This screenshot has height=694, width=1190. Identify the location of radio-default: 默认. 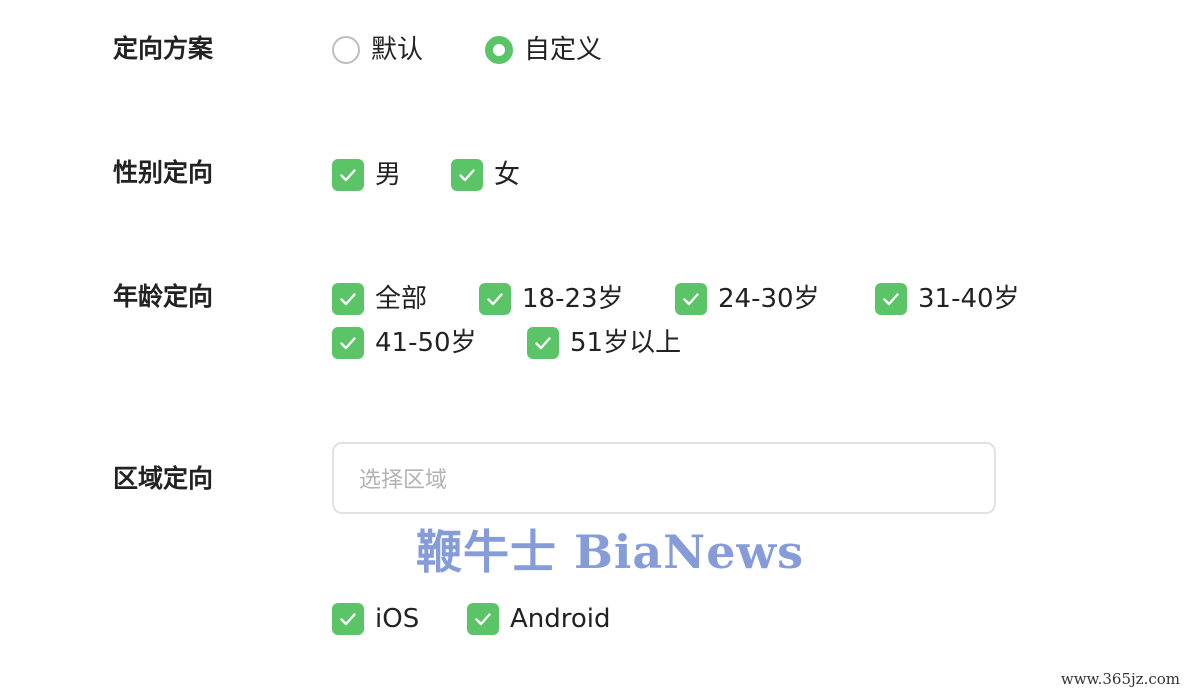
(377, 50).